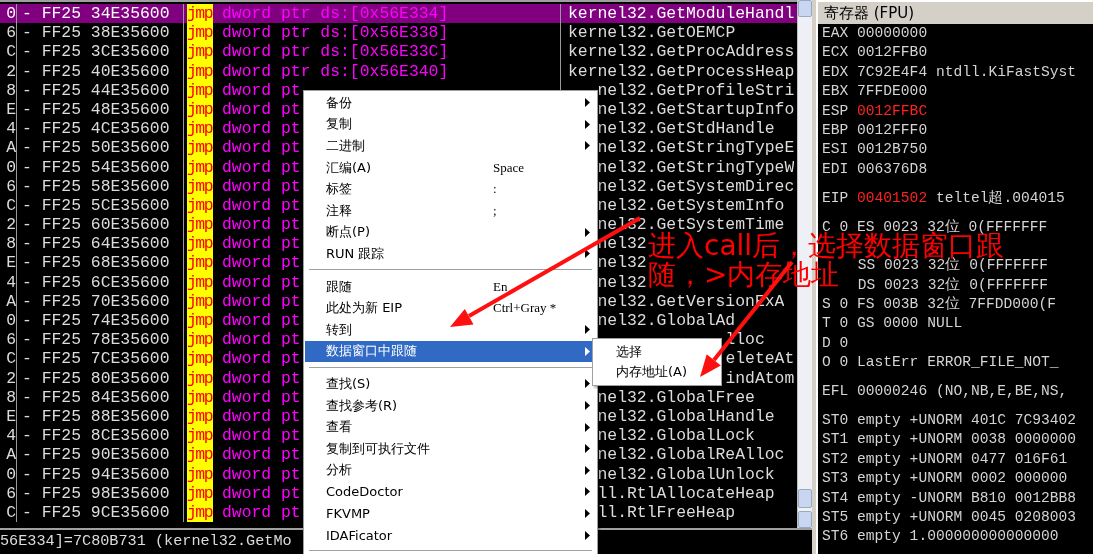  I want to click on menu-item: CodeDoctor, so click(450, 492).